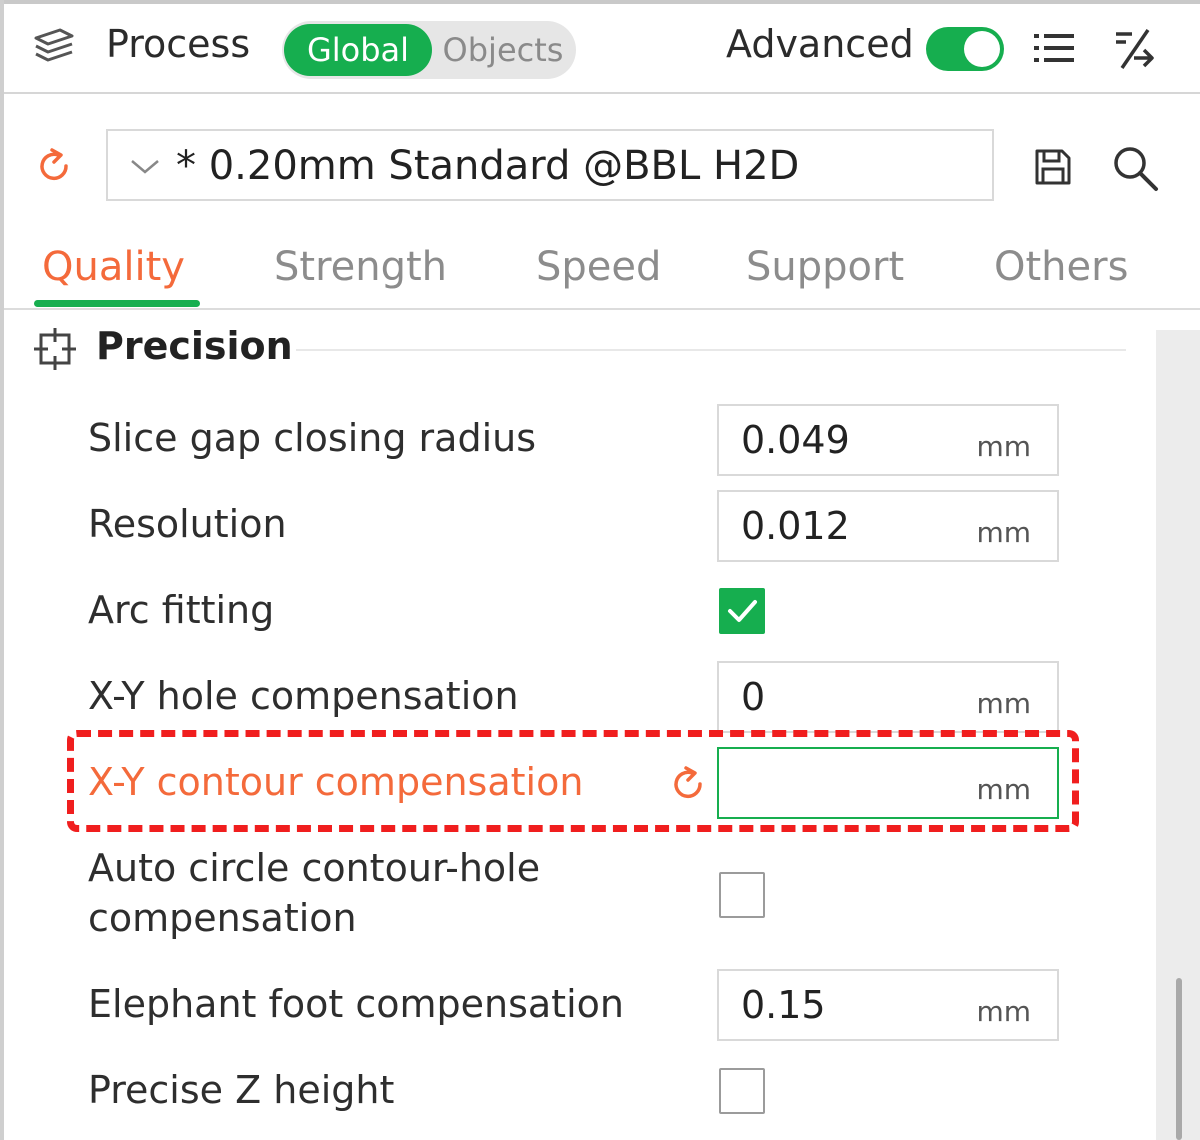 The height and width of the screenshot is (1140, 1200). What do you see at coordinates (820, 44) in the screenshot?
I see `advanced-label: Advanced` at bounding box center [820, 44].